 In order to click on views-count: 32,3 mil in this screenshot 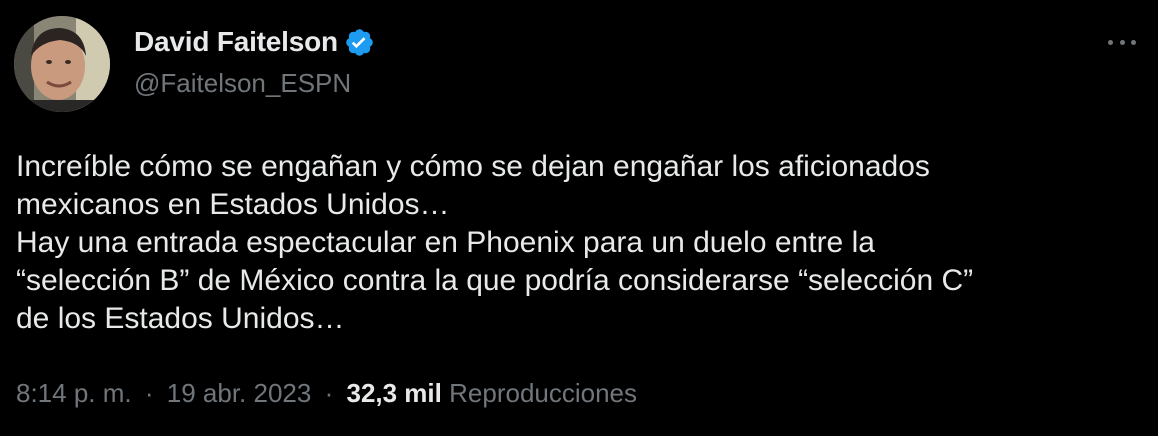, I will do `click(394, 393)`.